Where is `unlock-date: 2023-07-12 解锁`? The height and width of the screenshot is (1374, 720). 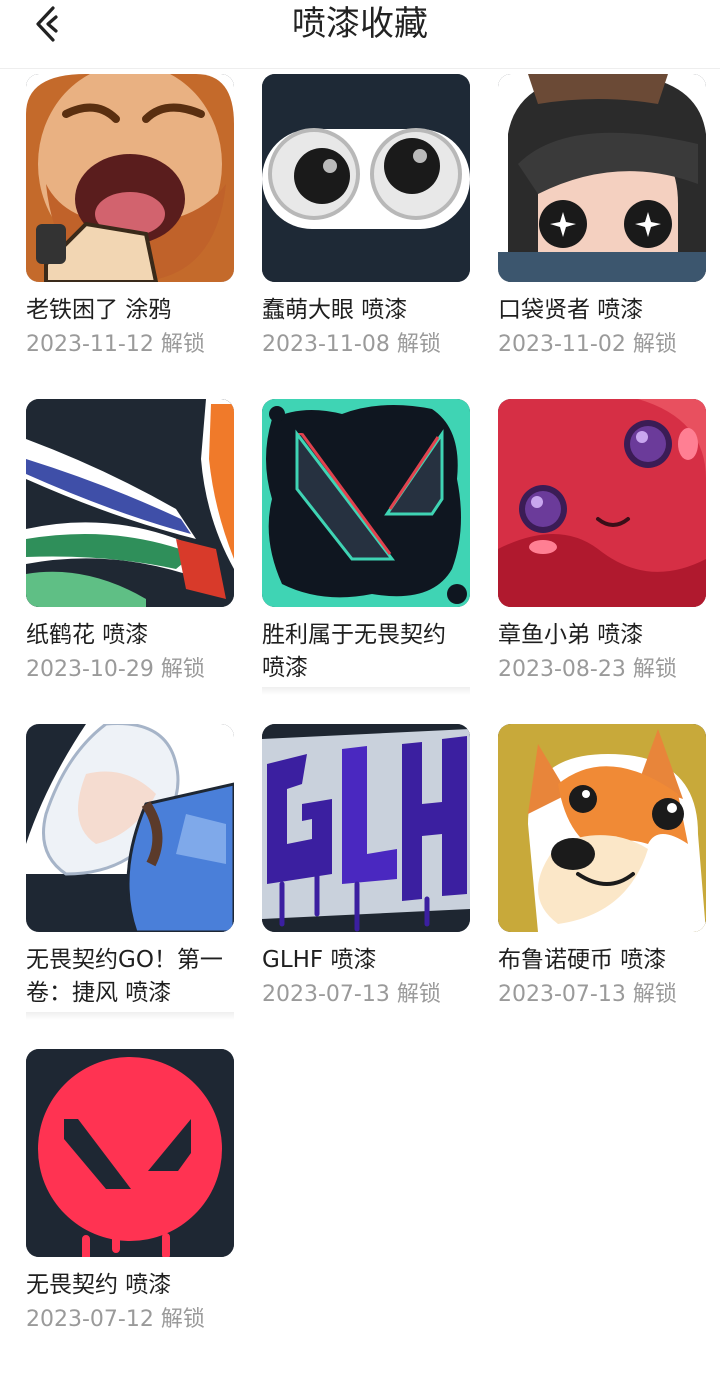
unlock-date: 2023-07-12 解锁 is located at coordinates (115, 1319).